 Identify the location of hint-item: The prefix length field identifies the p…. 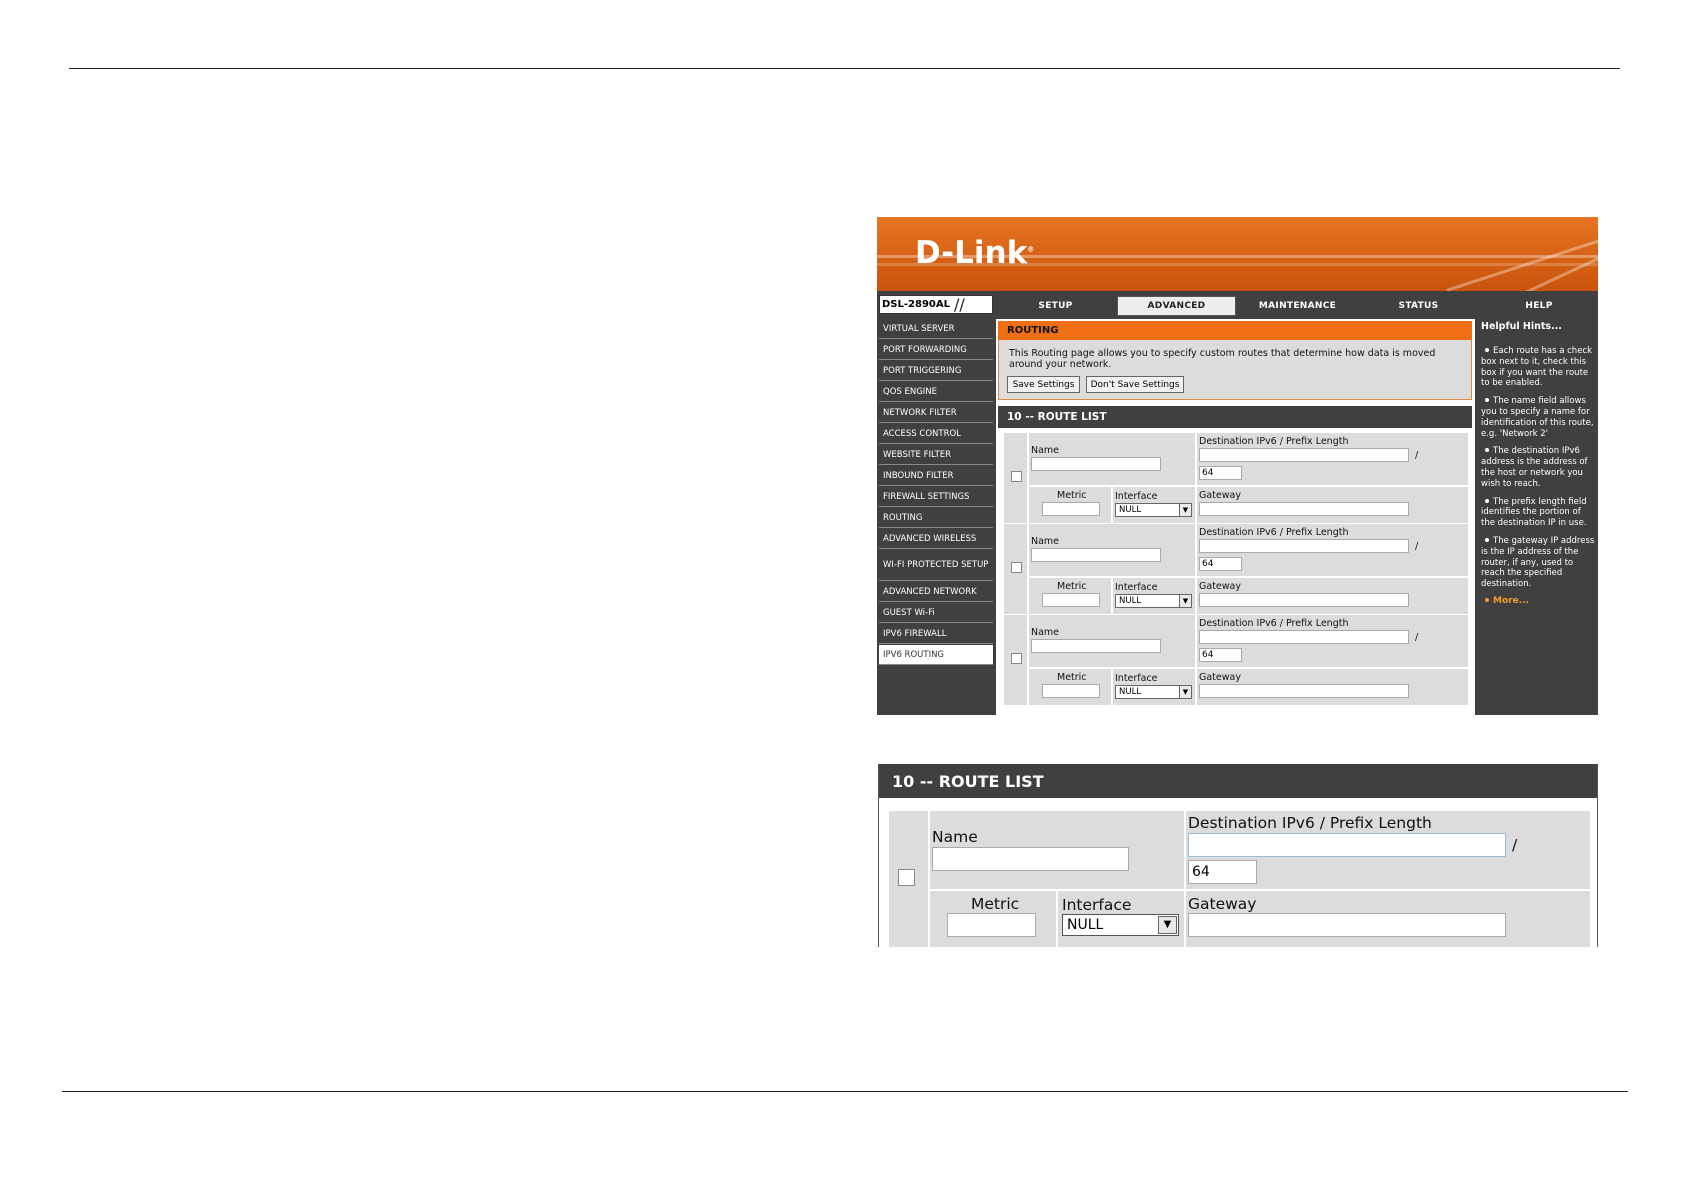
(1534, 512).